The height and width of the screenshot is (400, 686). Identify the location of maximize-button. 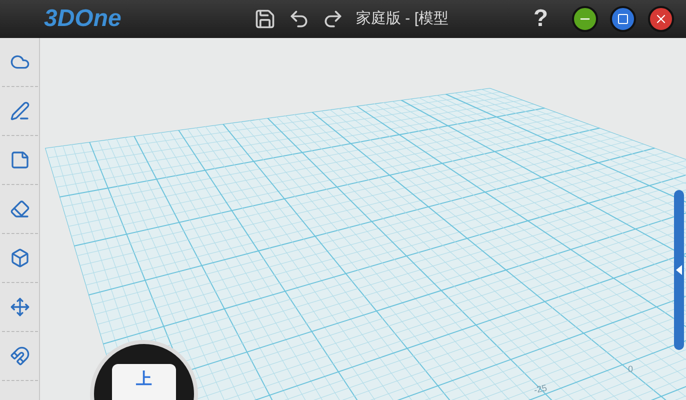
(623, 19).